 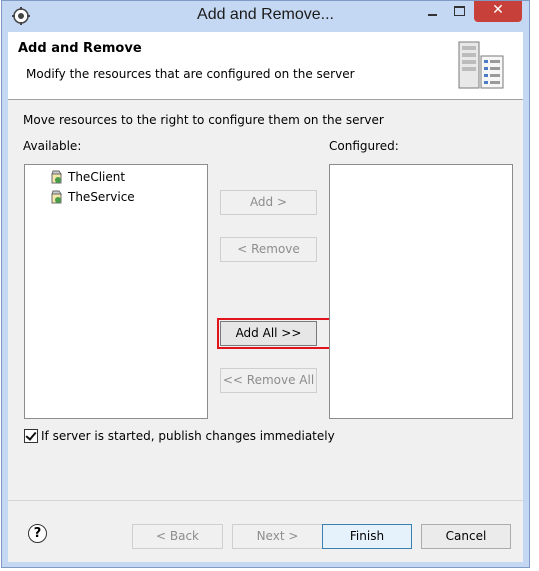 I want to click on close-icon: ✕, so click(x=498, y=10).